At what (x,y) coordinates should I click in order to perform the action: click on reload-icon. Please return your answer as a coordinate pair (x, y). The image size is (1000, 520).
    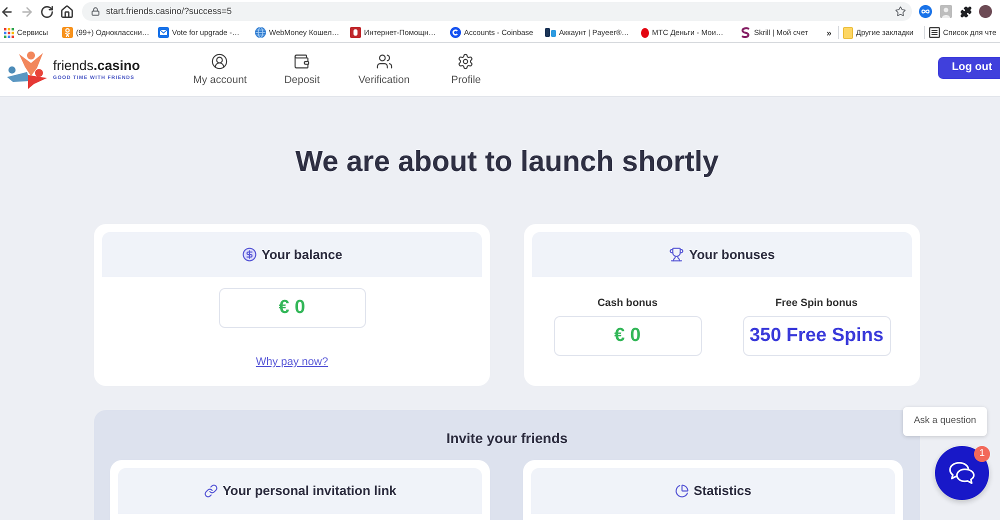
    Looking at the image, I should click on (47, 11).